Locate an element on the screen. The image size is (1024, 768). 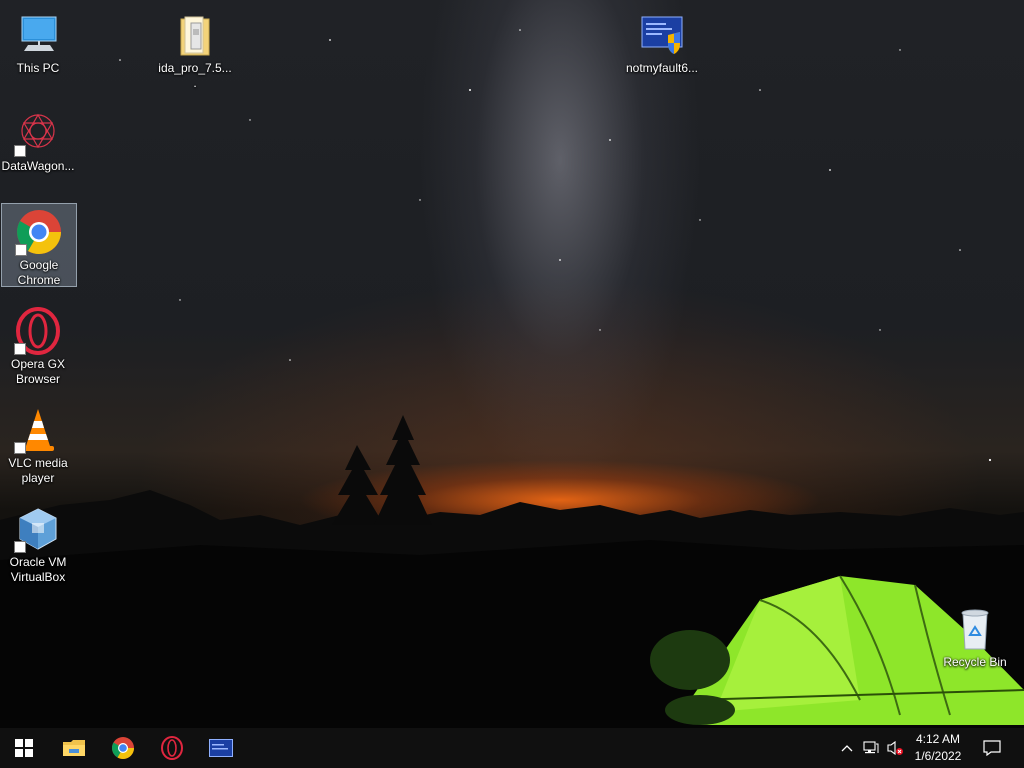
tray-show-hidden-icons is located at coordinates (847, 748).